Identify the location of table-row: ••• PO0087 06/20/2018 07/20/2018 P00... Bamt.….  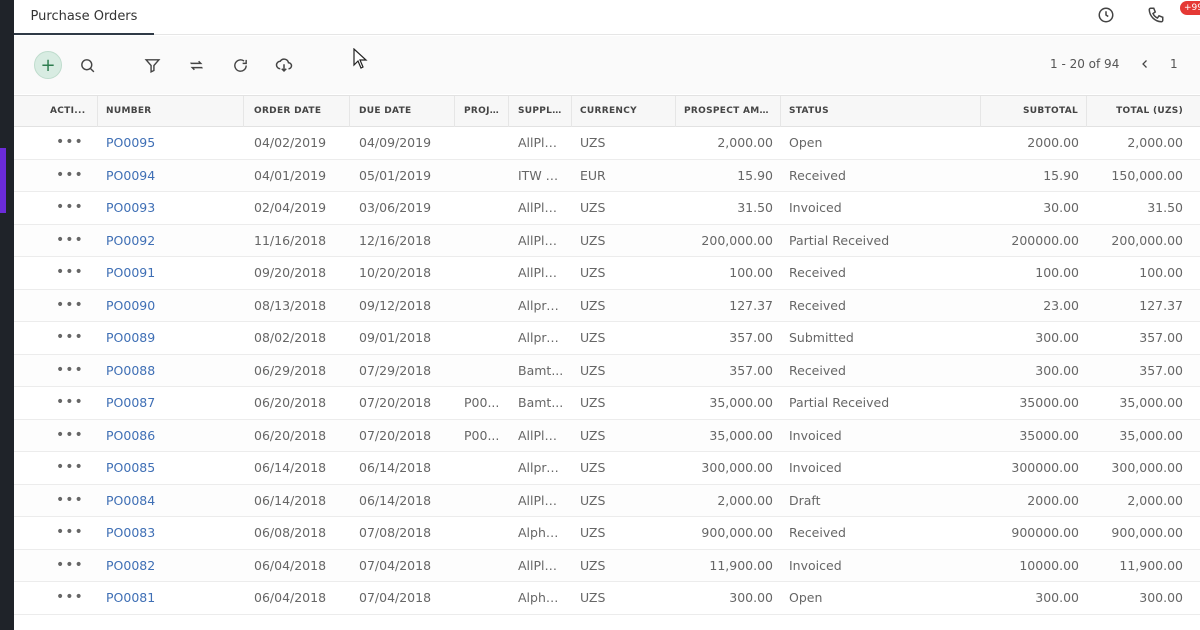
(607, 403).